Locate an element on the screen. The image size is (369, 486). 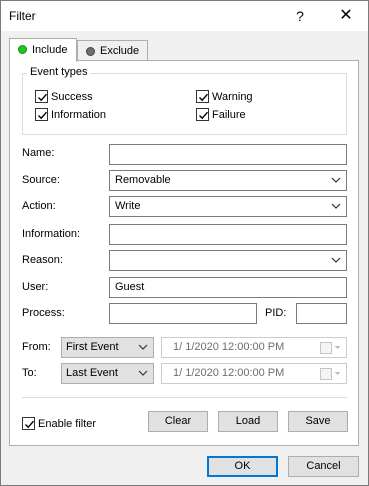
pid-input is located at coordinates (321, 313).